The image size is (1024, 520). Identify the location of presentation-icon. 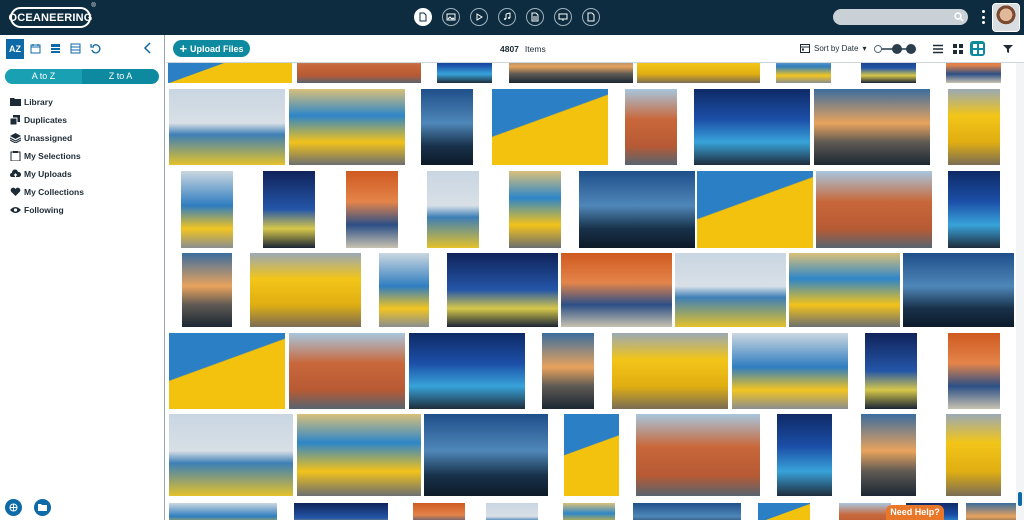
(563, 17).